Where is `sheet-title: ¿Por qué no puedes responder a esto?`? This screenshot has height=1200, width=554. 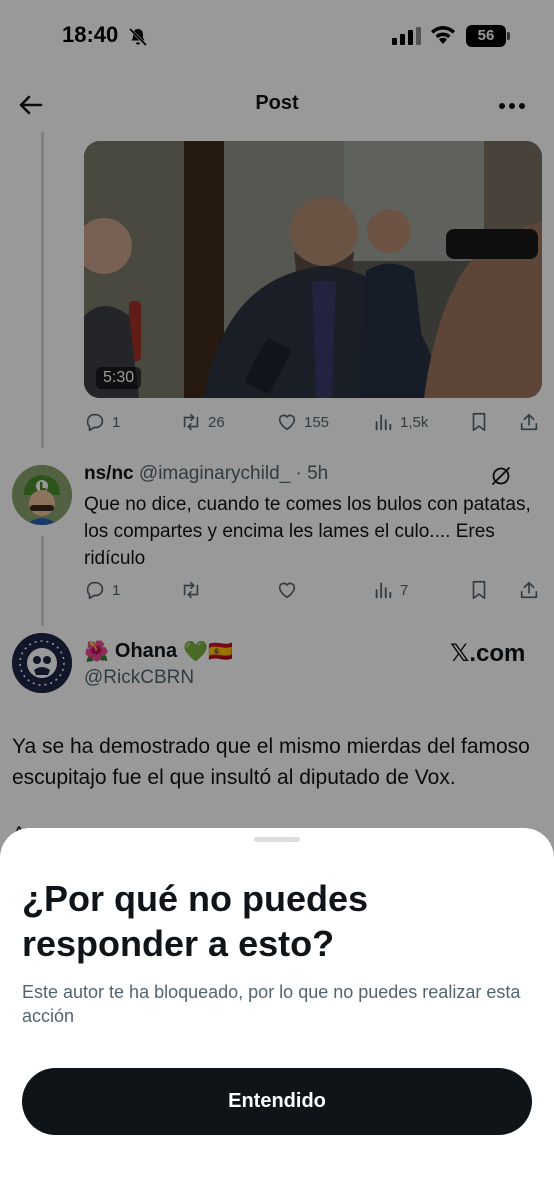 sheet-title: ¿Por qué no puedes responder a esto? is located at coordinates (195, 921).